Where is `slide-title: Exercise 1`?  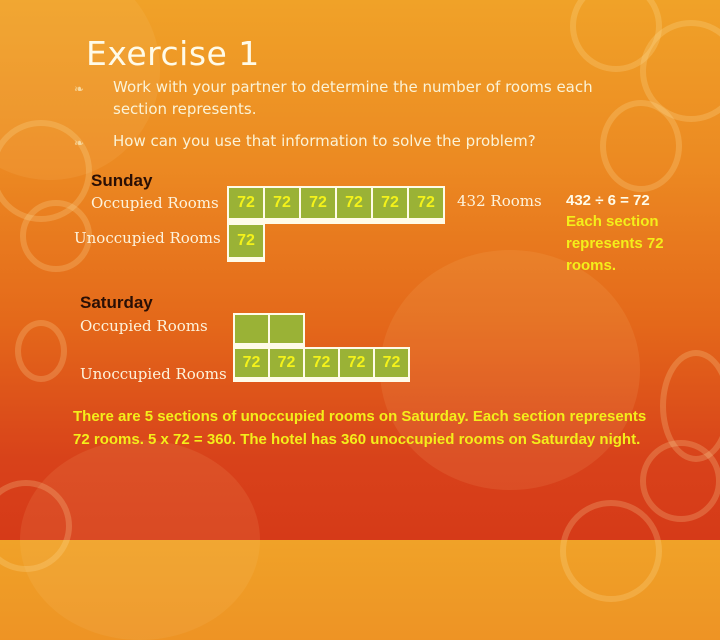
slide-title: Exercise 1 is located at coordinates (173, 53).